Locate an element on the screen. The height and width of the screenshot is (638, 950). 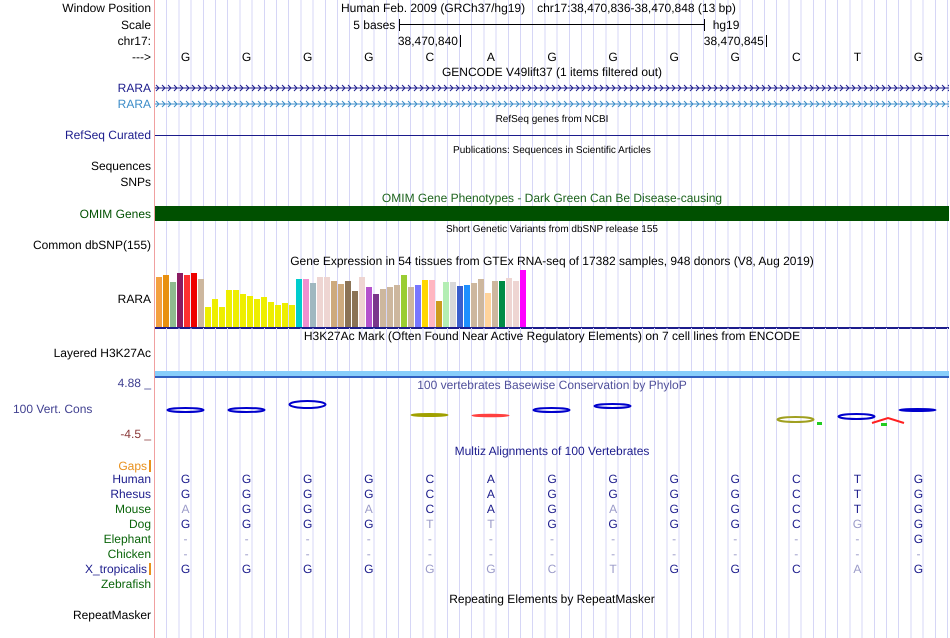
base-letter: A is located at coordinates (491, 57).